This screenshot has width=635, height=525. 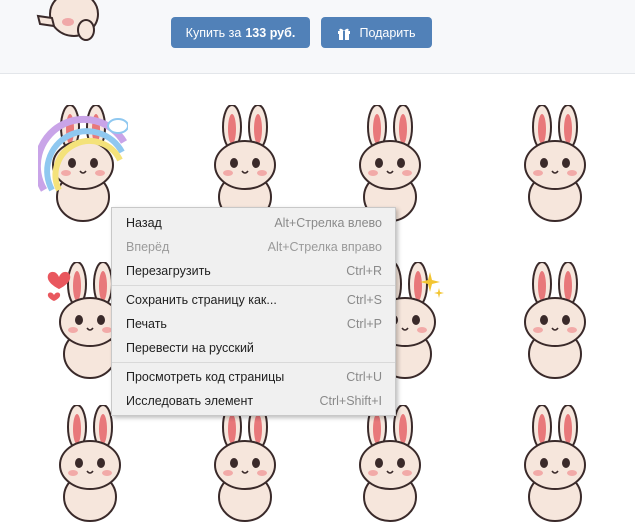 I want to click on menu-item-shortcut: Ctrl+R, so click(x=364, y=271).